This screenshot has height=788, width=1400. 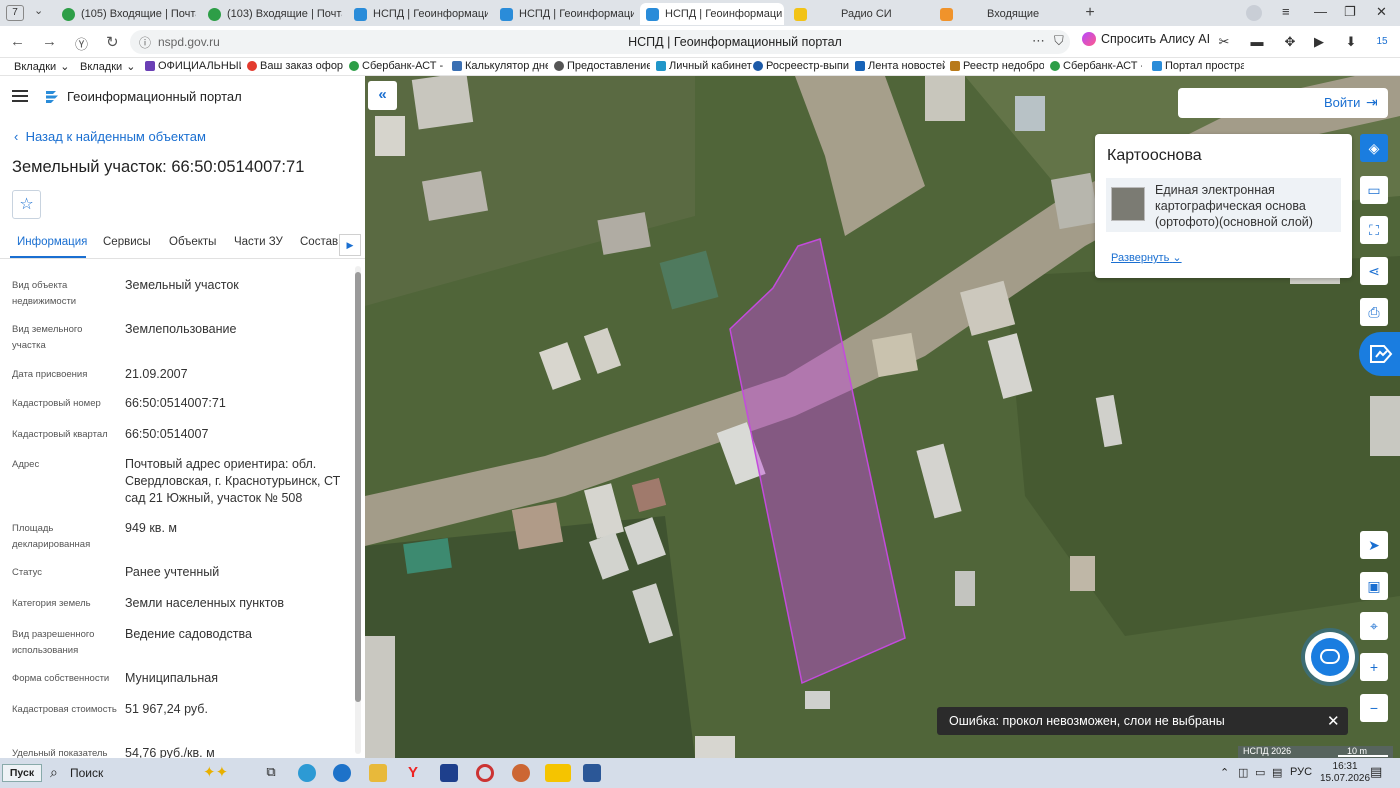 I want to click on network-icon: ▤, so click(x=1277, y=772).